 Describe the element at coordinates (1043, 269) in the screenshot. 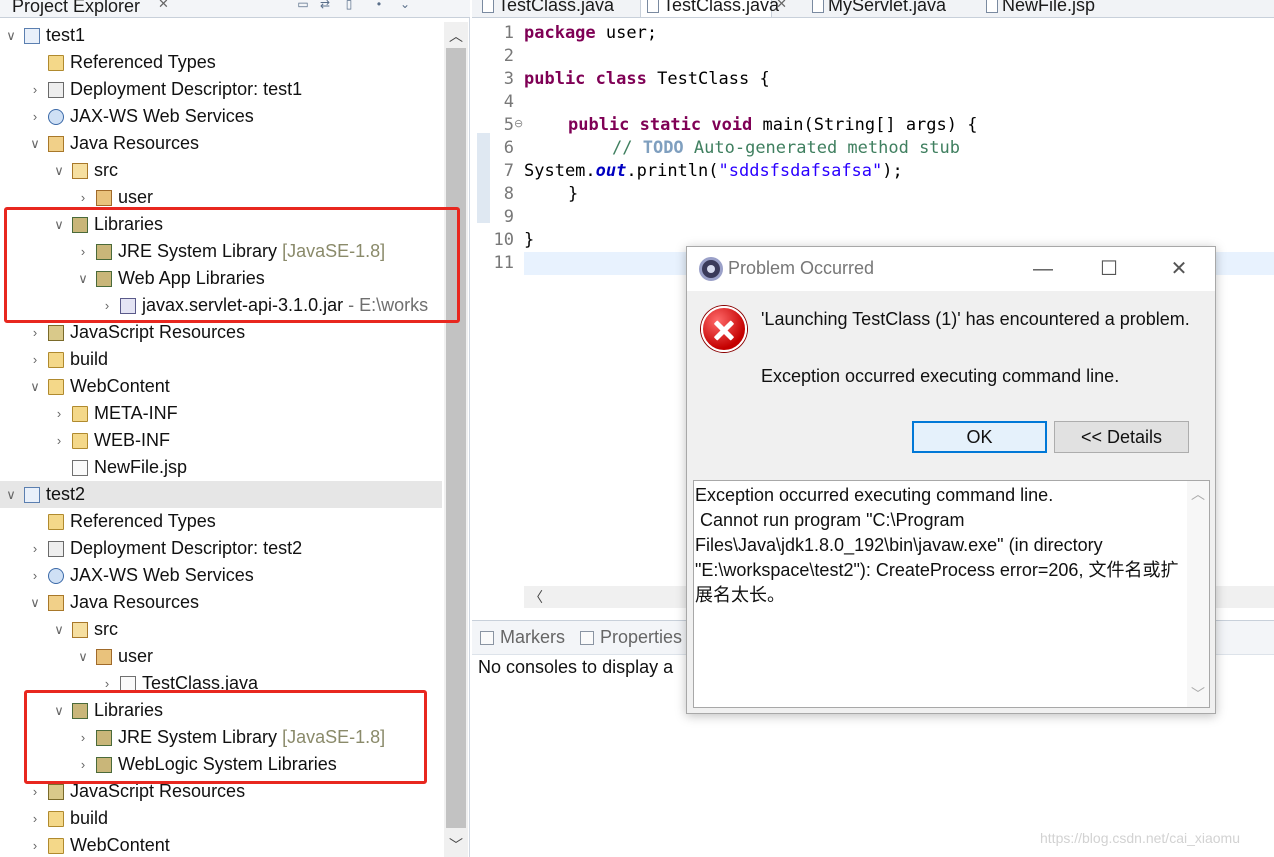

I see `minimize-icon: —` at that location.